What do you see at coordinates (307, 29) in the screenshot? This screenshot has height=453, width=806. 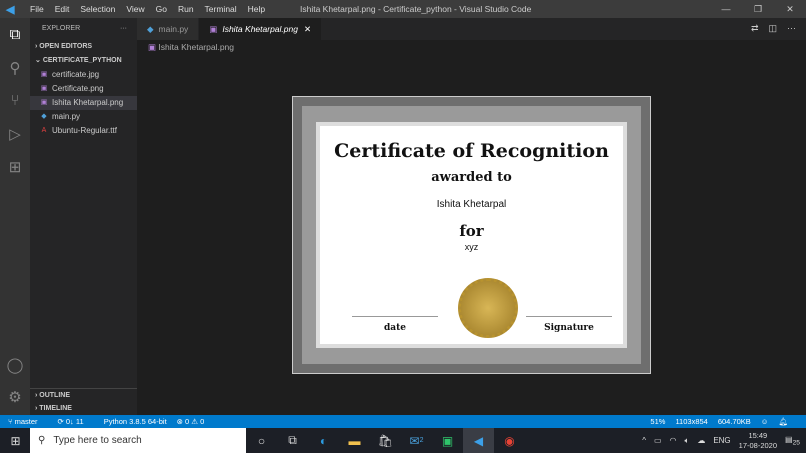 I see `close-tab-icon: ✕` at bounding box center [307, 29].